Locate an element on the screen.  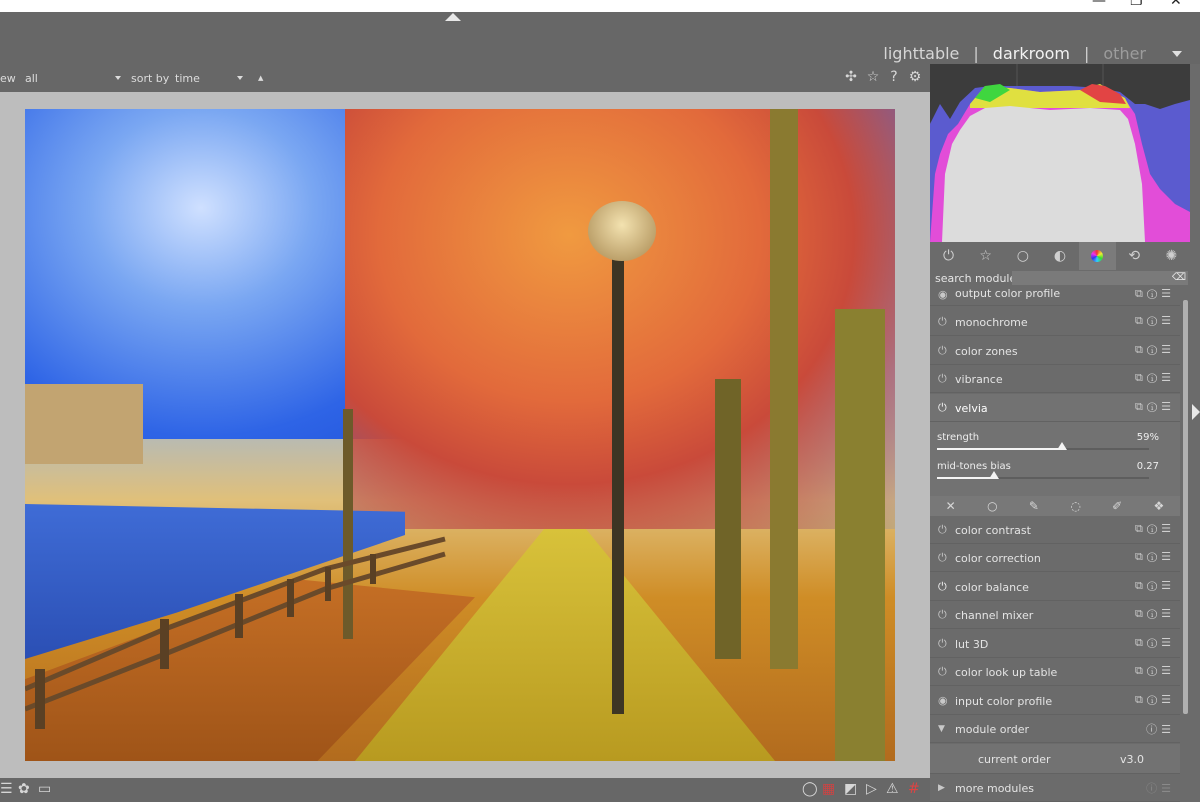
module-output-color-profile: ◉ output color profile ⧉ⓘ☰ is located at coordinates (1055, 296).